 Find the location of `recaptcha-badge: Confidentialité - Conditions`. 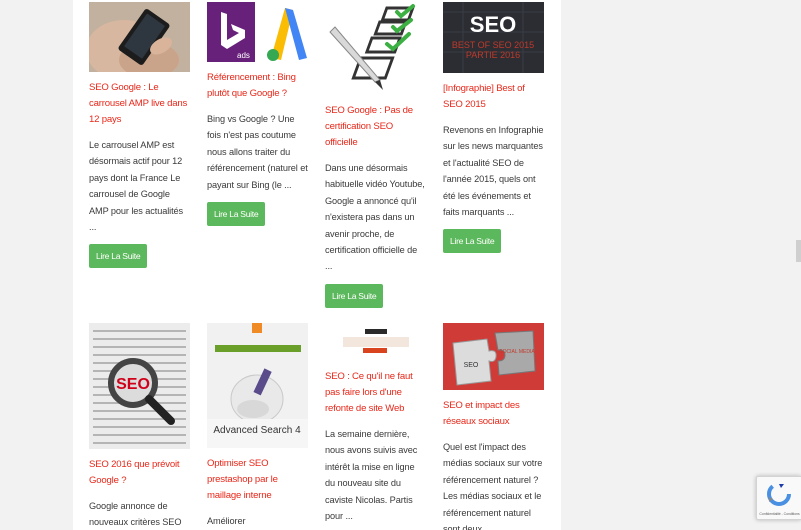

recaptcha-badge: Confidentialité - Conditions is located at coordinates (778, 498).